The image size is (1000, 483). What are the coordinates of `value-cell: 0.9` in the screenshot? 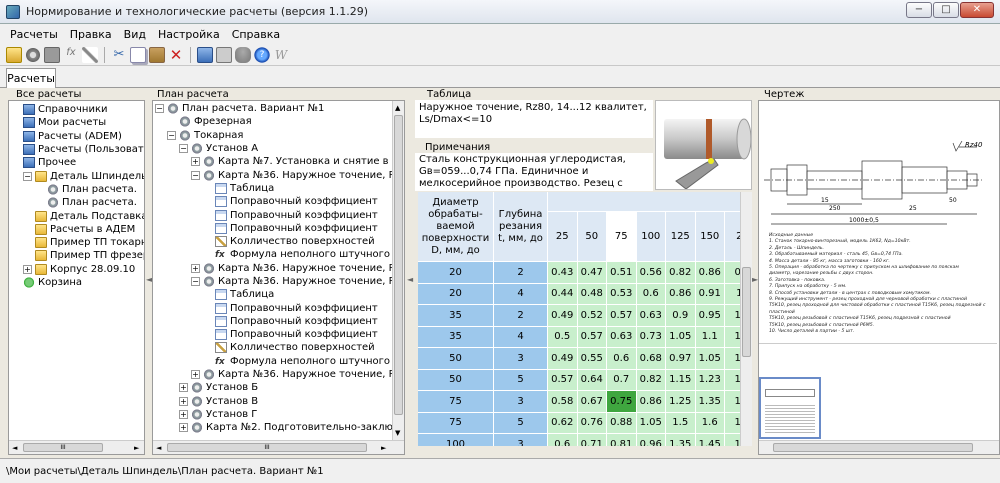 It's located at (681, 316).